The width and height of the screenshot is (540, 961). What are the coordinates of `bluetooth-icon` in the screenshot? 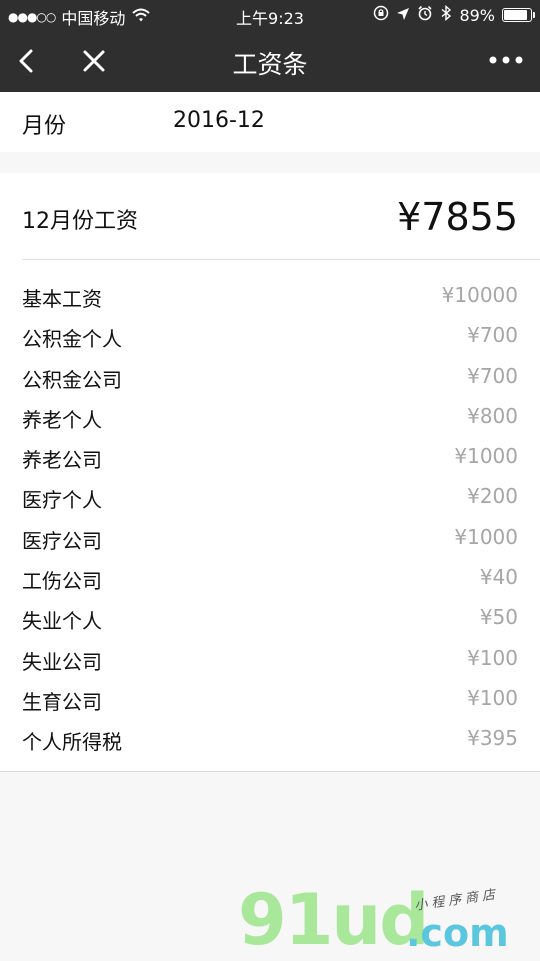 It's located at (446, 14).